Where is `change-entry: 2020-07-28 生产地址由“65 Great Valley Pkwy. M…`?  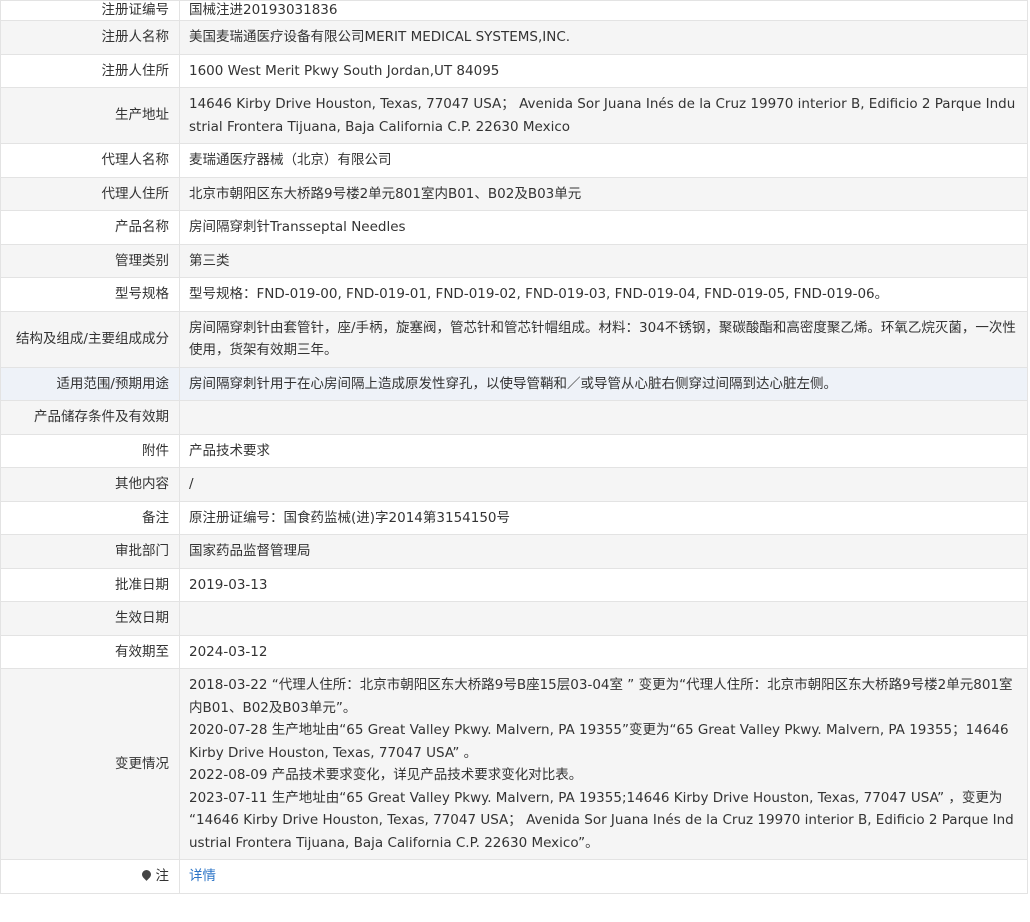
change-entry: 2020-07-28 生产地址由“65 Great Valley Pkwy. M… is located at coordinates (599, 741).